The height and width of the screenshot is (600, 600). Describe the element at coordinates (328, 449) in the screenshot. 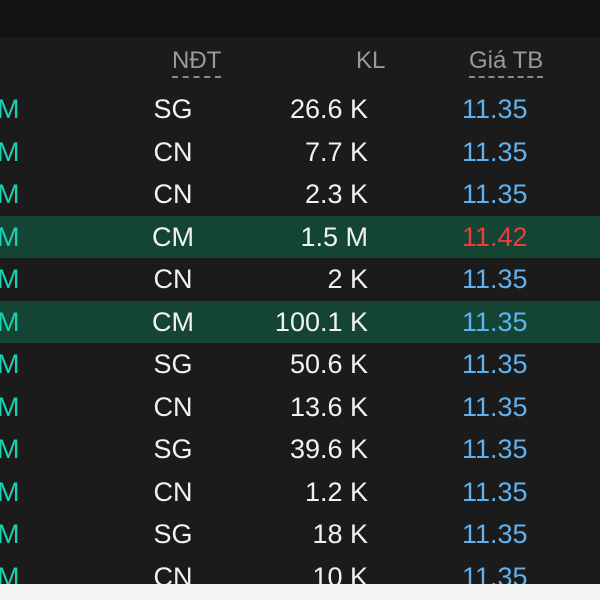

I see `volume-cell: 39.6 K` at that location.